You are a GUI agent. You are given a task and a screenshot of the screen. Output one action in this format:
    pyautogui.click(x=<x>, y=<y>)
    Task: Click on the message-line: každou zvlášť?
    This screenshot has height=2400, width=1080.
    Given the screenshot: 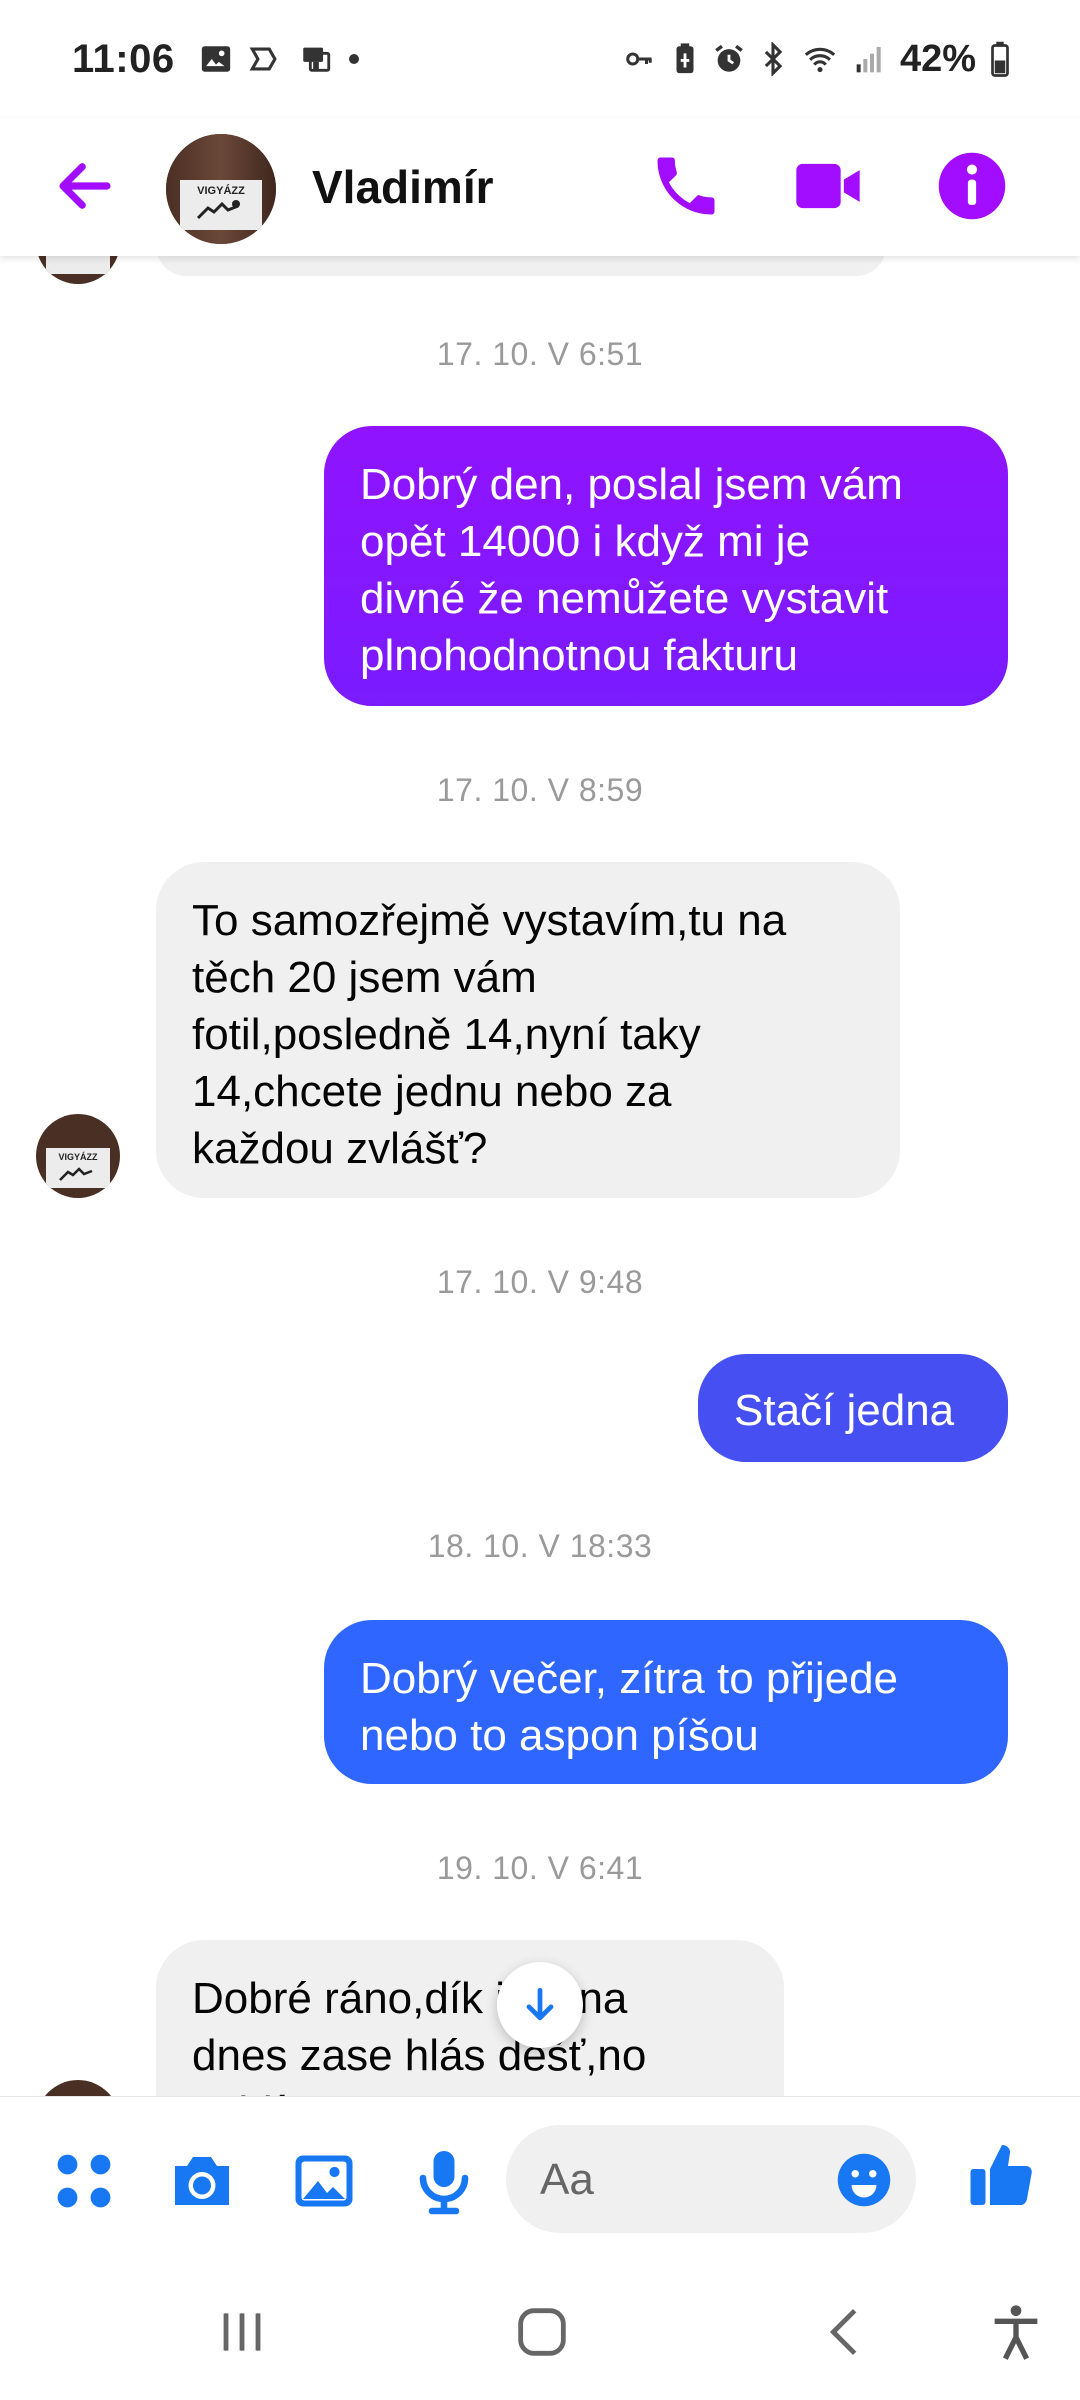 What is the action you would take?
    pyautogui.click(x=340, y=1148)
    